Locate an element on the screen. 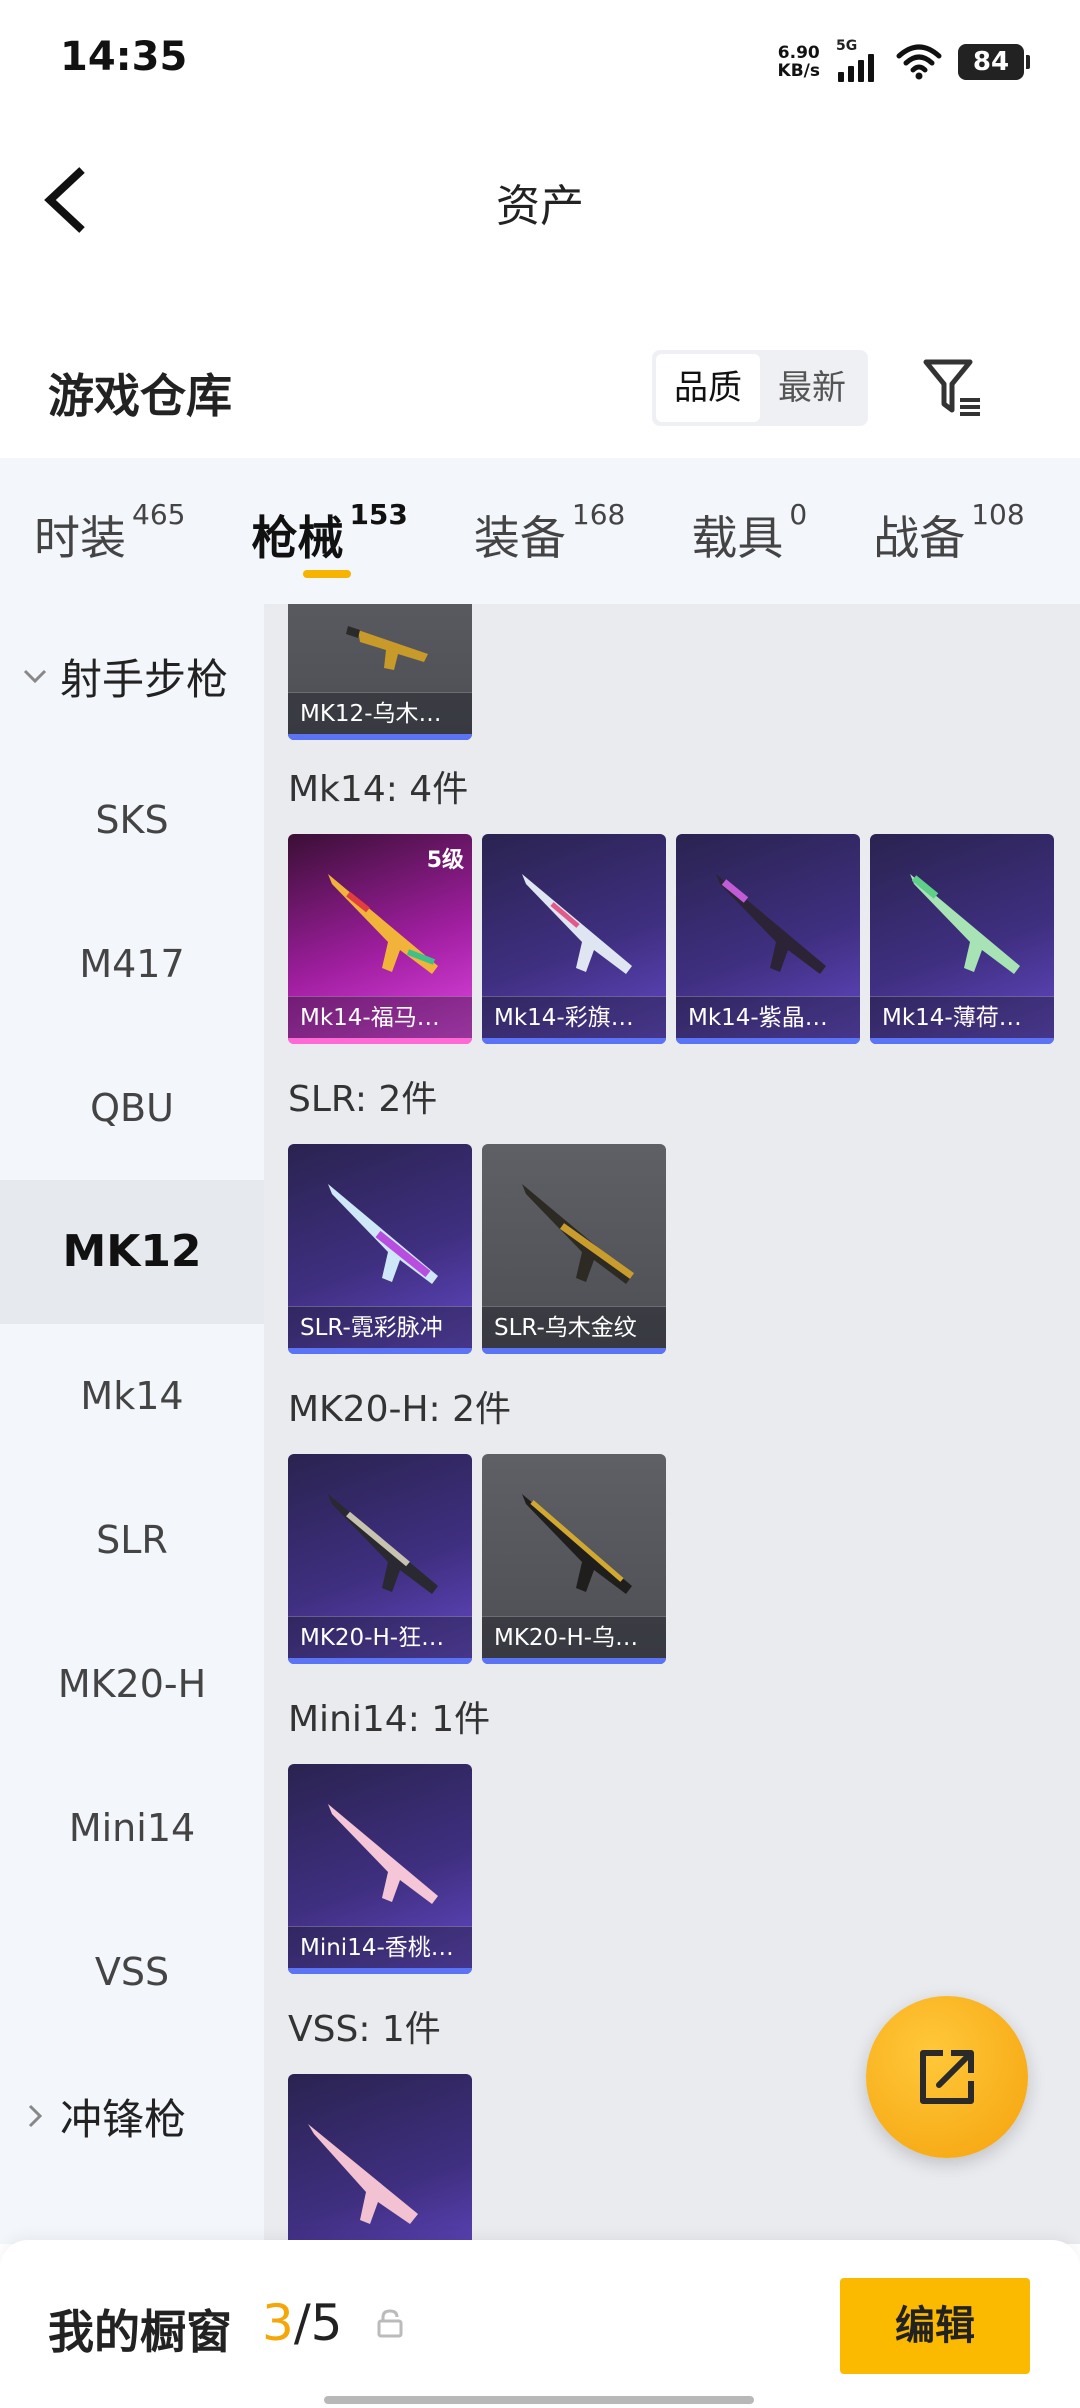 This screenshot has height=2408, width=1080. share-icon is located at coordinates (947, 2077).